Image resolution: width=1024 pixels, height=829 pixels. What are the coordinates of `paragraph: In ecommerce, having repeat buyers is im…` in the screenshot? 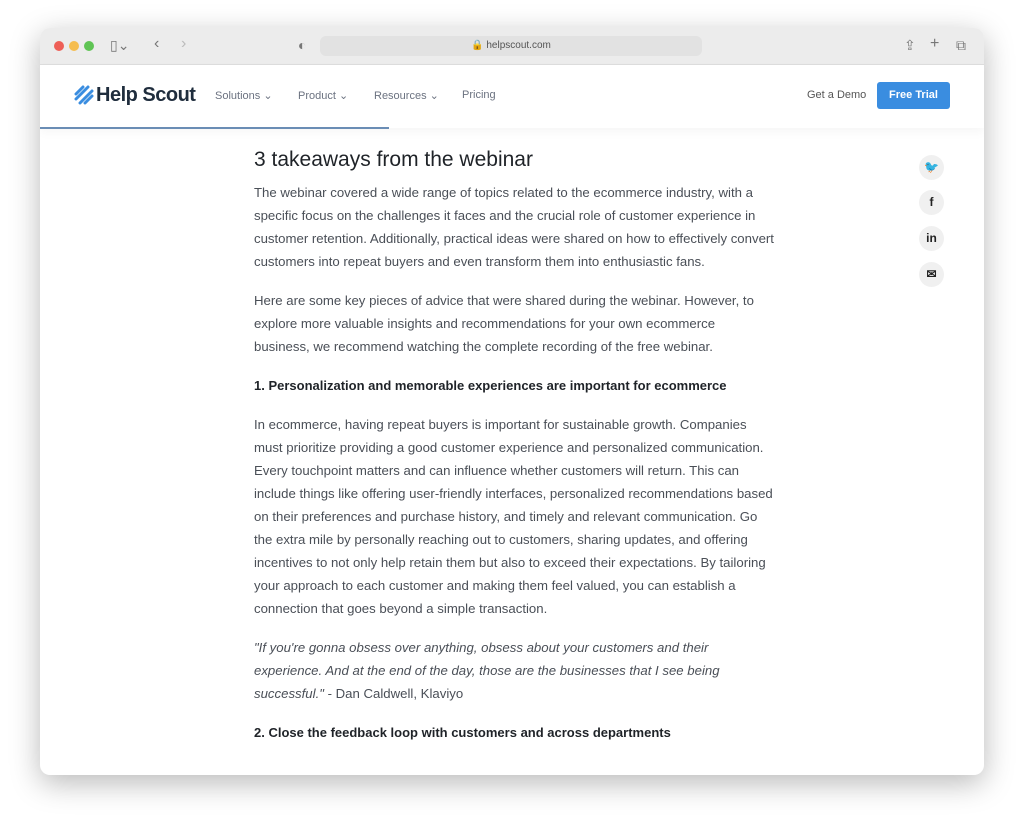 It's located at (513, 516).